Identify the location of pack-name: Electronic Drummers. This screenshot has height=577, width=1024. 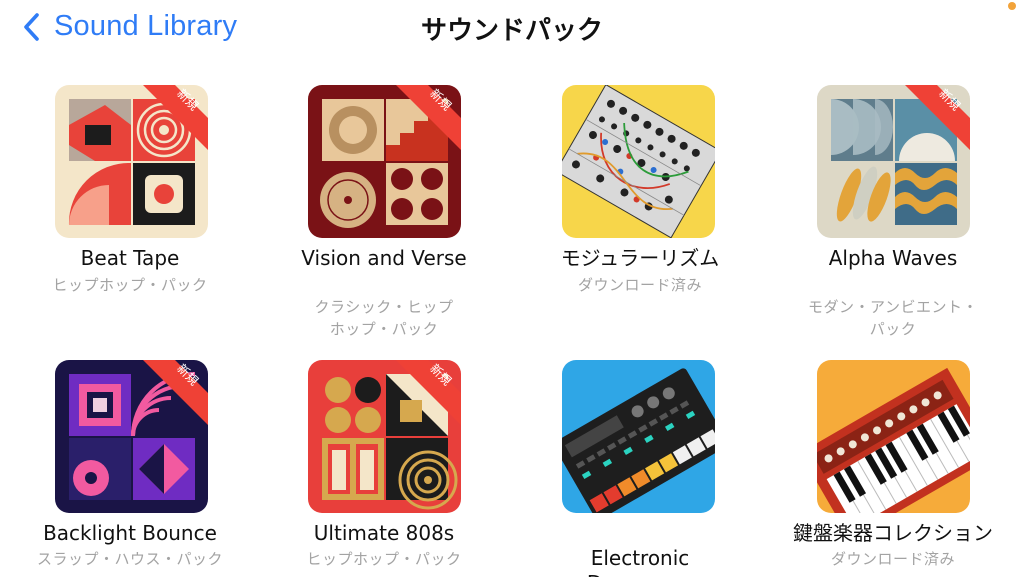
(640, 549).